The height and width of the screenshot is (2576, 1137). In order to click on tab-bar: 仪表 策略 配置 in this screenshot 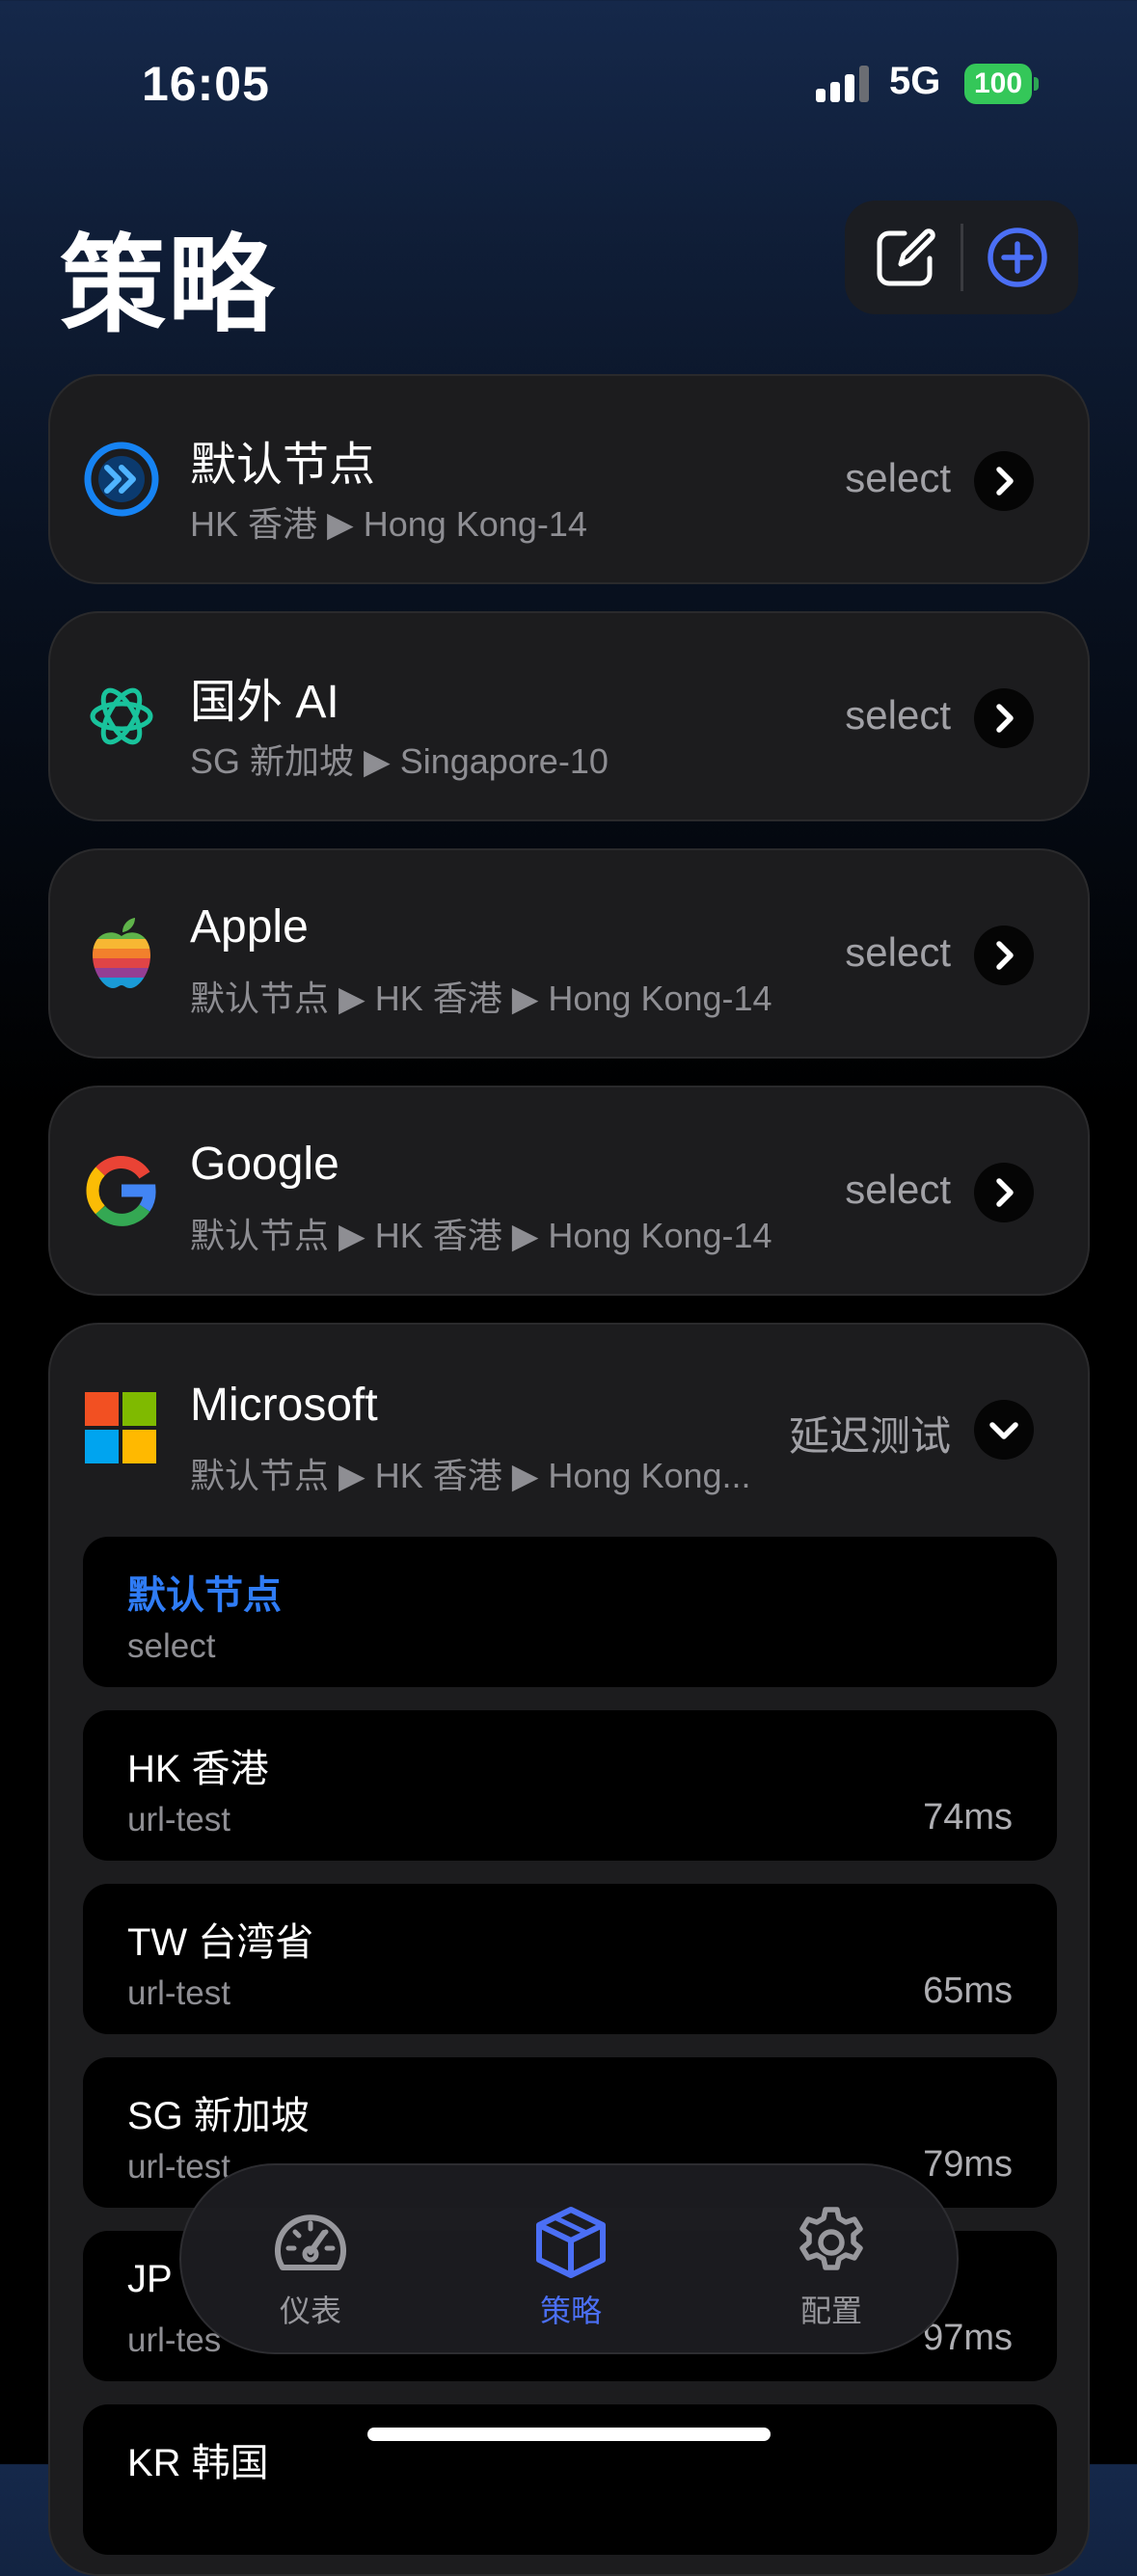, I will do `click(569, 2258)`.